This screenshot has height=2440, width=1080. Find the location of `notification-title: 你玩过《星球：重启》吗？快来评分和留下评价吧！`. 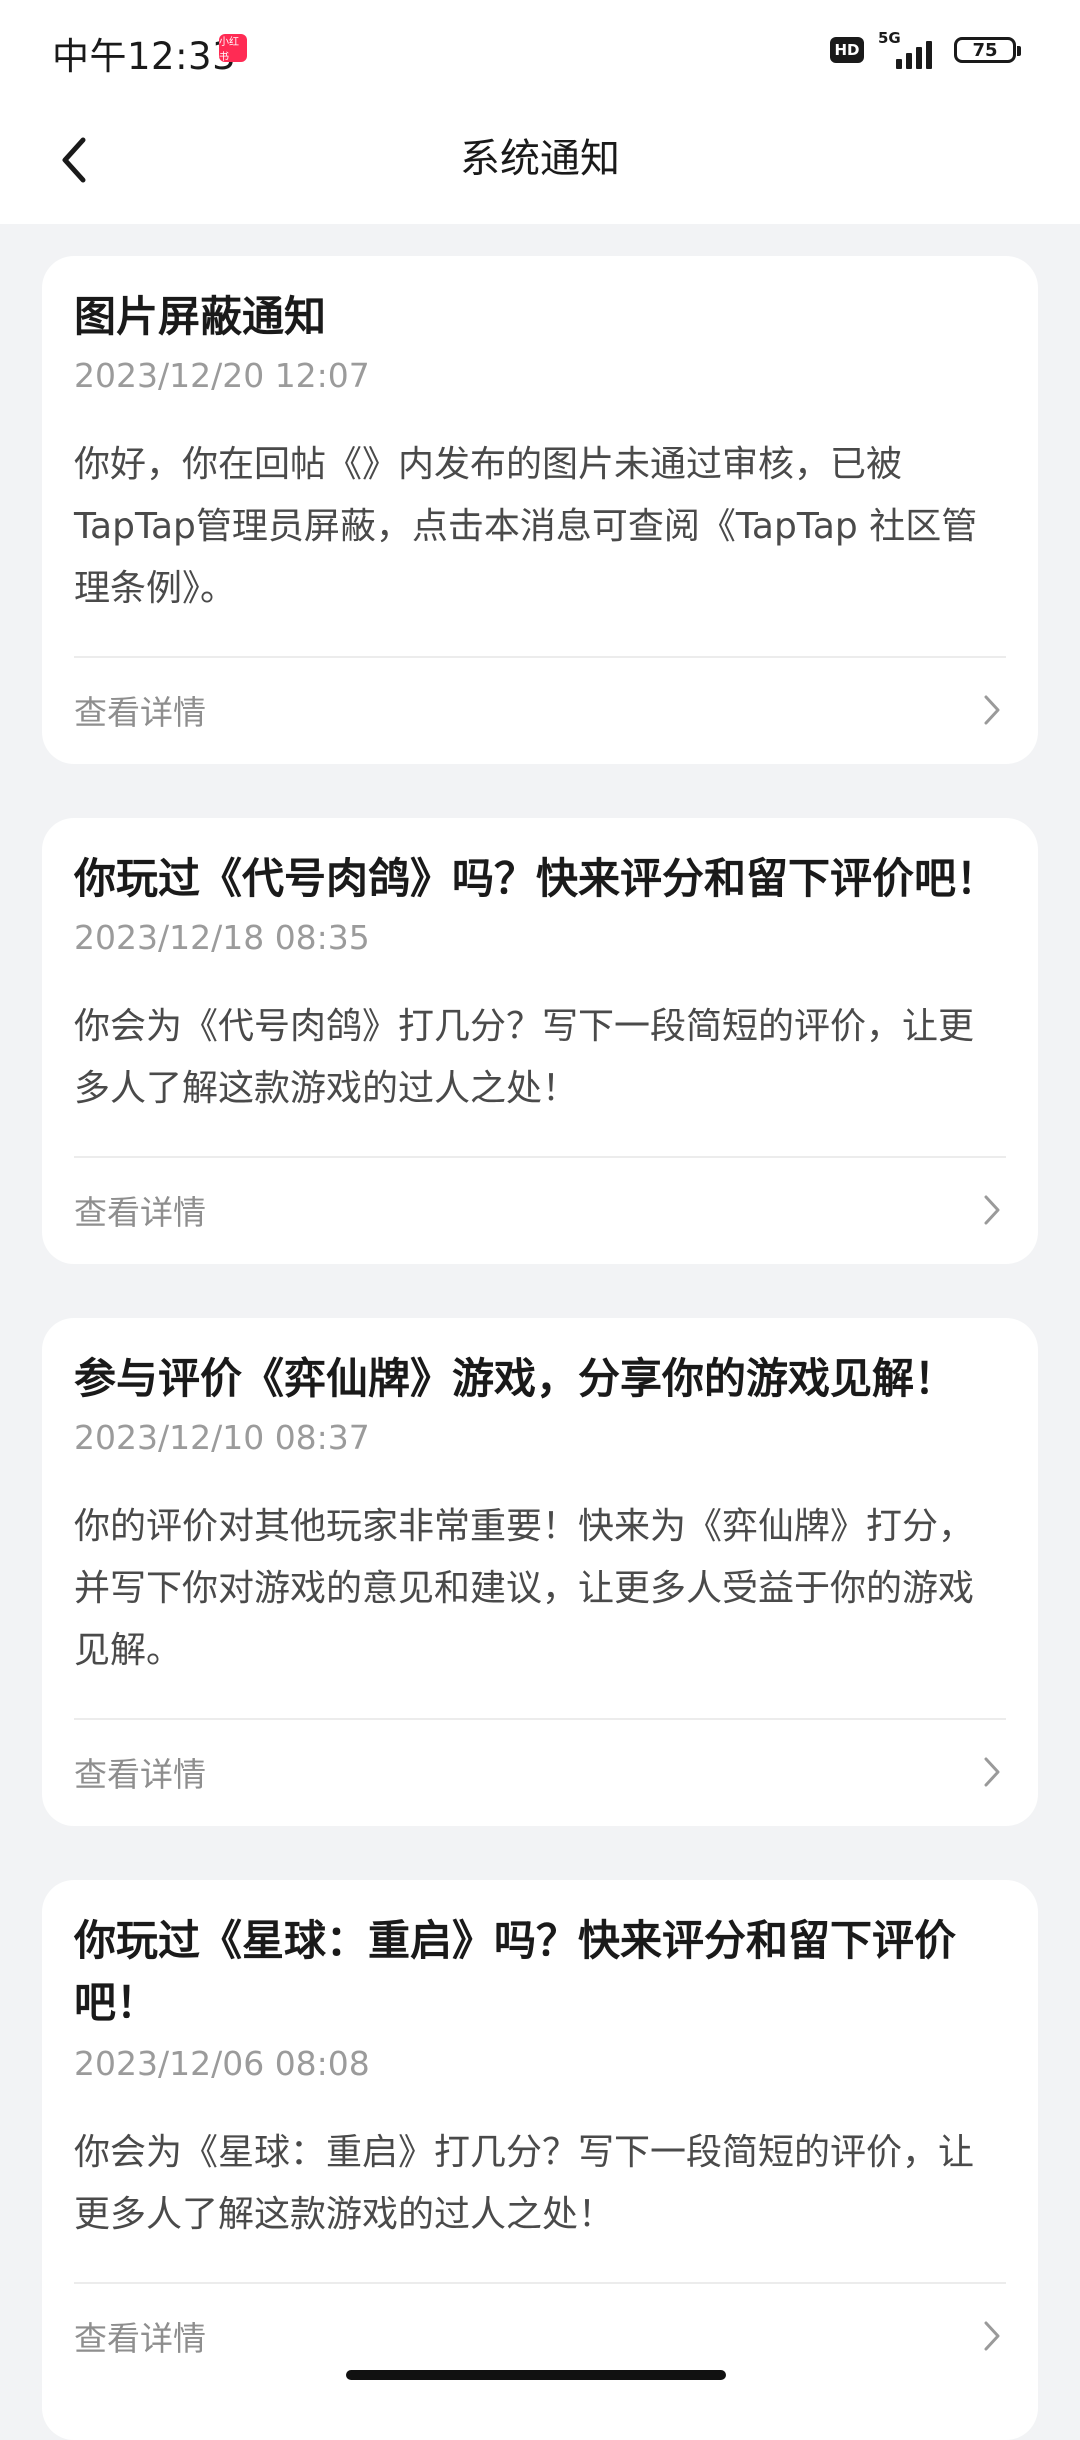

notification-title: 你玩过《星球：重启》吗？快来评分和留下评价吧！ is located at coordinates (515, 1971).